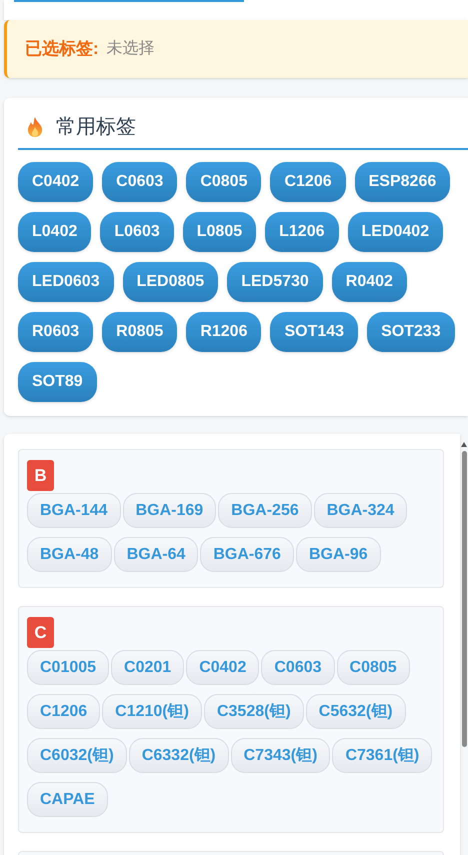 The height and width of the screenshot is (855, 468). I want to click on tag-chip: BGA-169, so click(169, 510).